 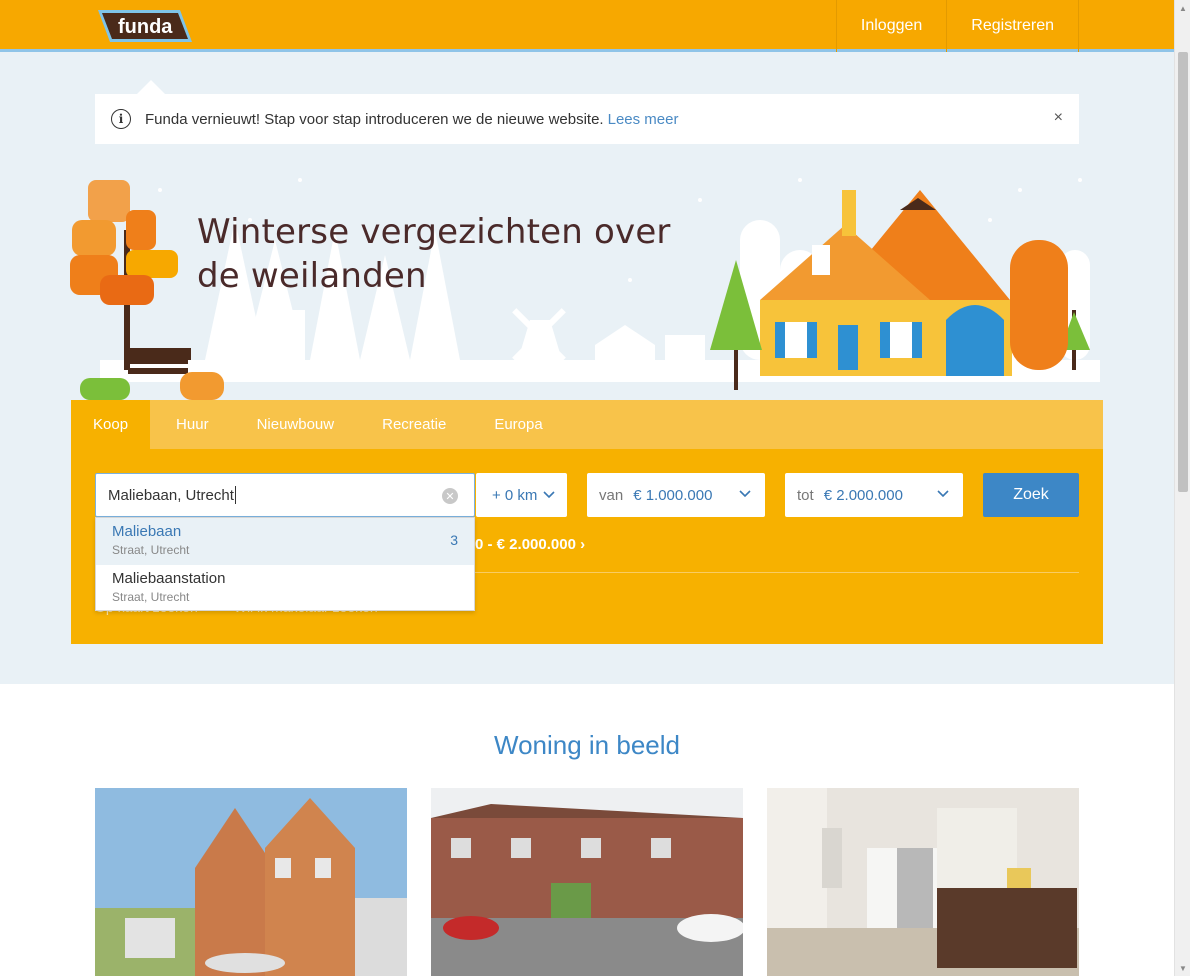 What do you see at coordinates (525, 544) in the screenshot?
I see `search-summary-text: 0 - € 2.000.000` at bounding box center [525, 544].